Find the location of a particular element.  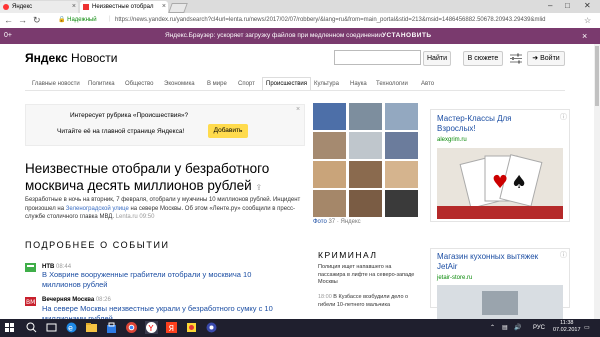

notifications-icon: ▭ is located at coordinates (587, 328).